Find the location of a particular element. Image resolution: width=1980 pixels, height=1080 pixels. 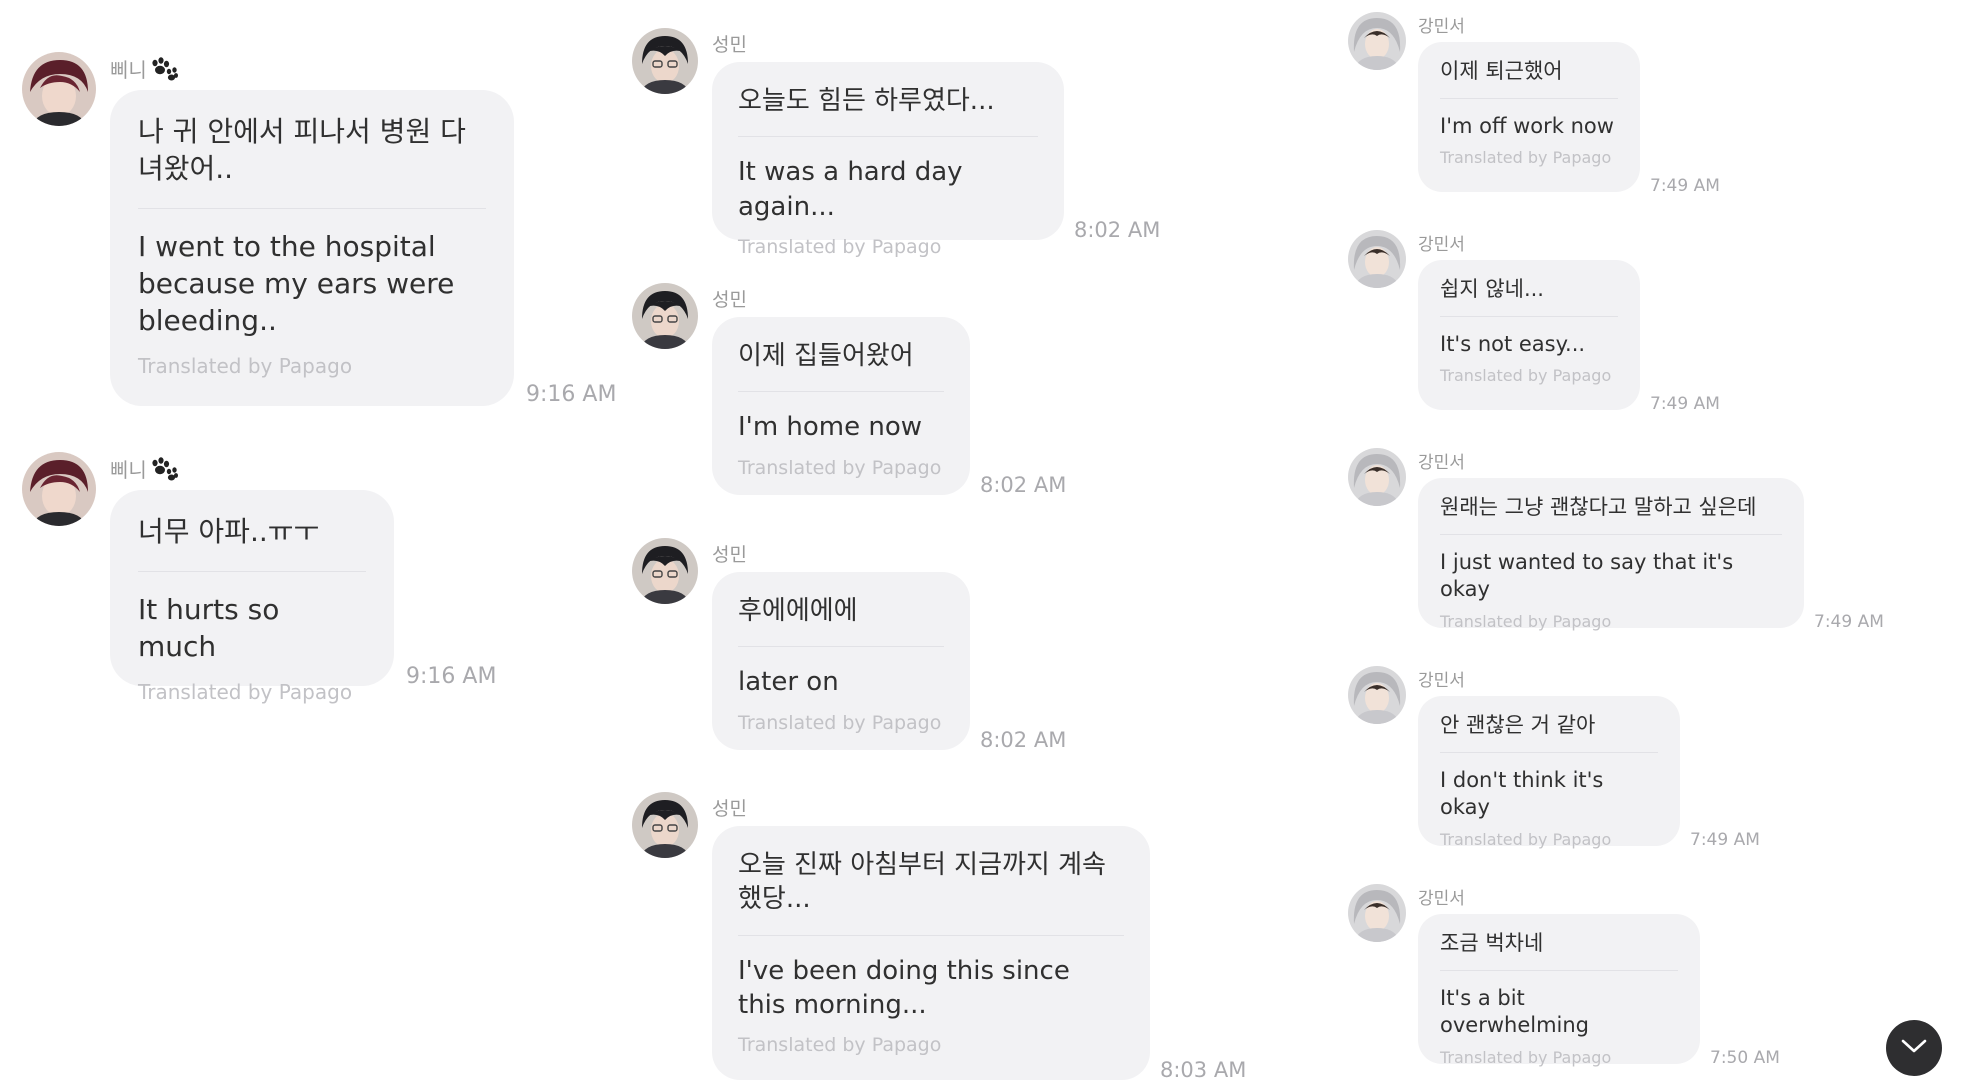

translated-text: later on is located at coordinates (788, 682).